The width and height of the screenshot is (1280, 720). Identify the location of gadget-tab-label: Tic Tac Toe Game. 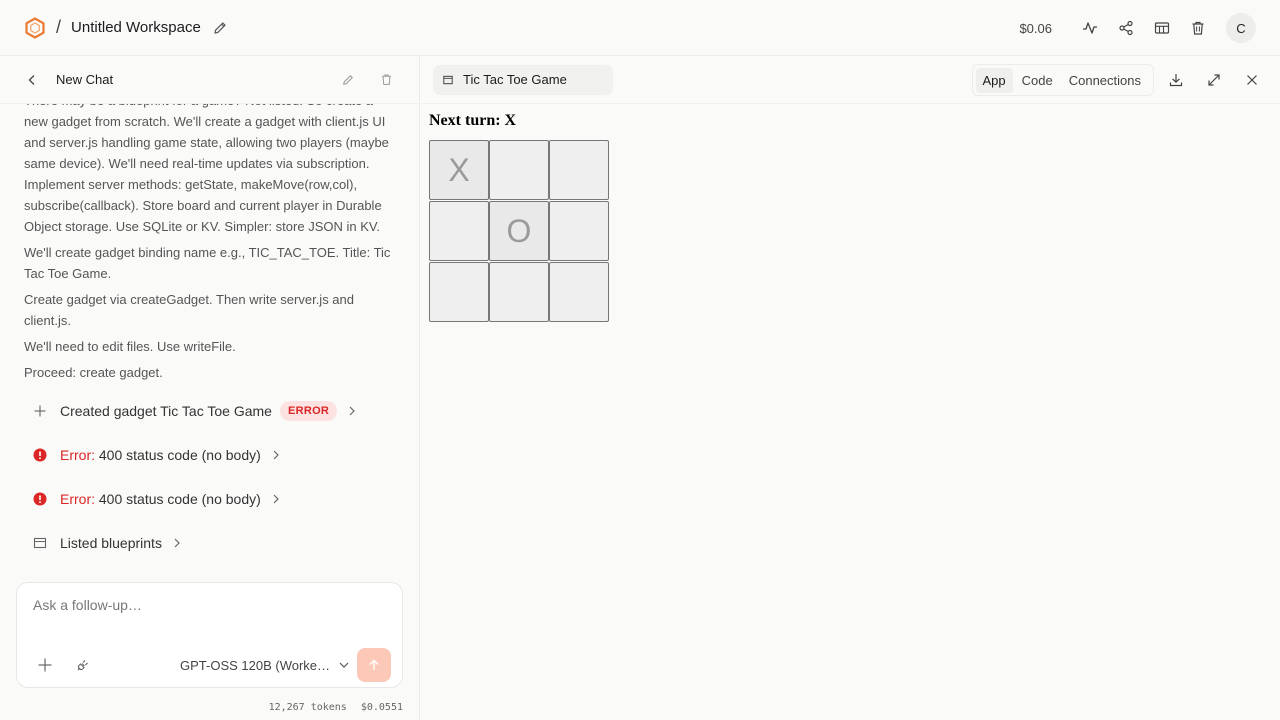
(515, 79).